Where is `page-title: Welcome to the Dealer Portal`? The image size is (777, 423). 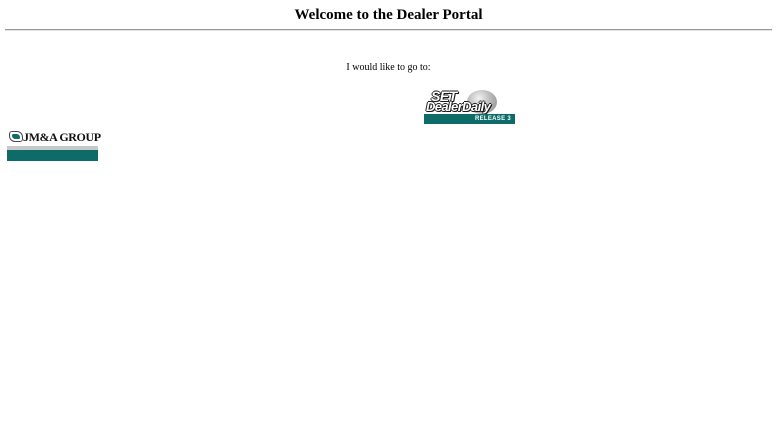 page-title: Welcome to the Dealer Portal is located at coordinates (388, 15).